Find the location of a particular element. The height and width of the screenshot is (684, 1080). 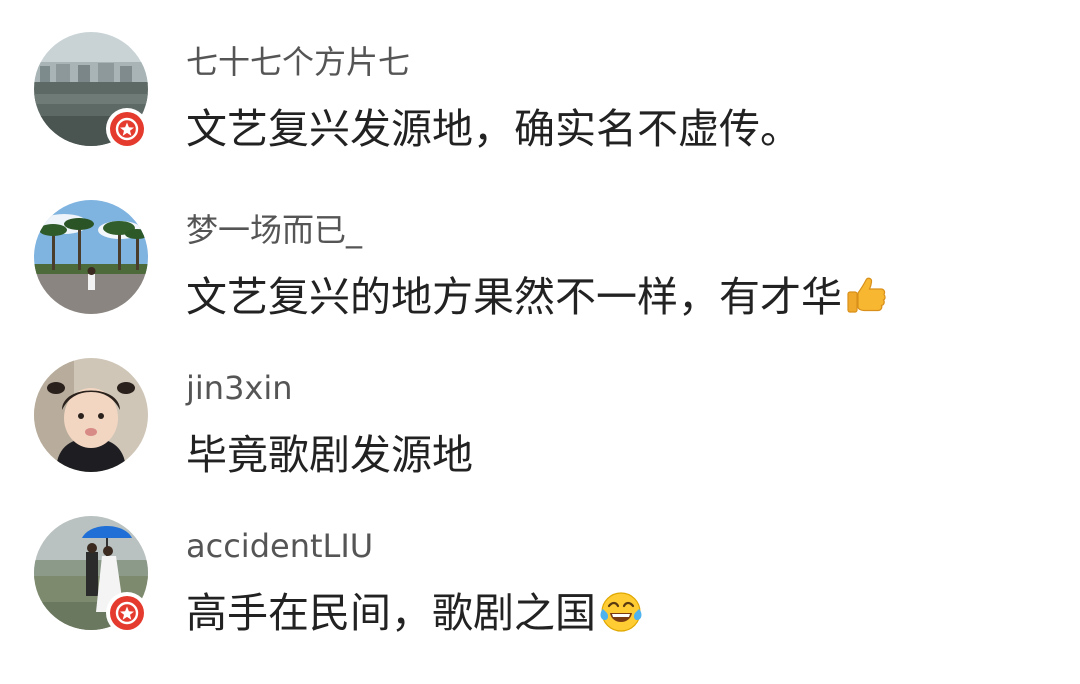

comment-text-body: 文艺复兴的地方果然不一样，有才华 is located at coordinates (514, 297).